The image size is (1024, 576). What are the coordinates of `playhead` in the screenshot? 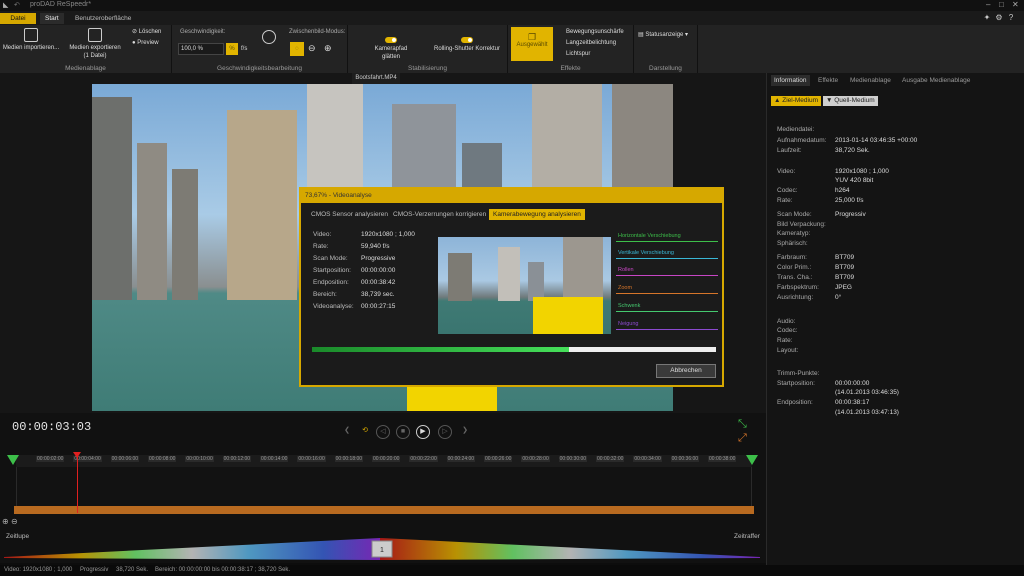 It's located at (77, 484).